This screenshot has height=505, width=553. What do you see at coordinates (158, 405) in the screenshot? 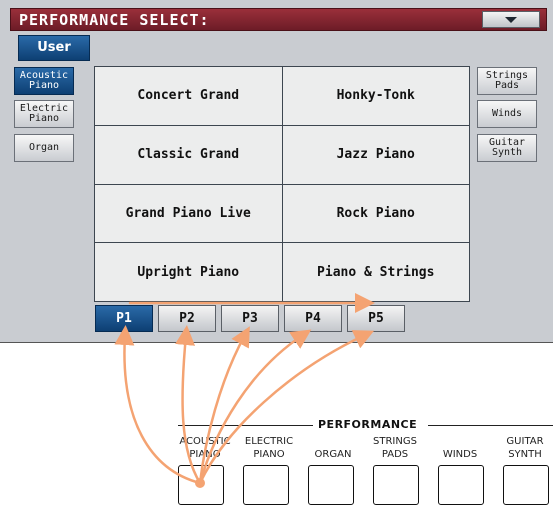
I see `arrow-to-p1` at bounding box center [158, 405].